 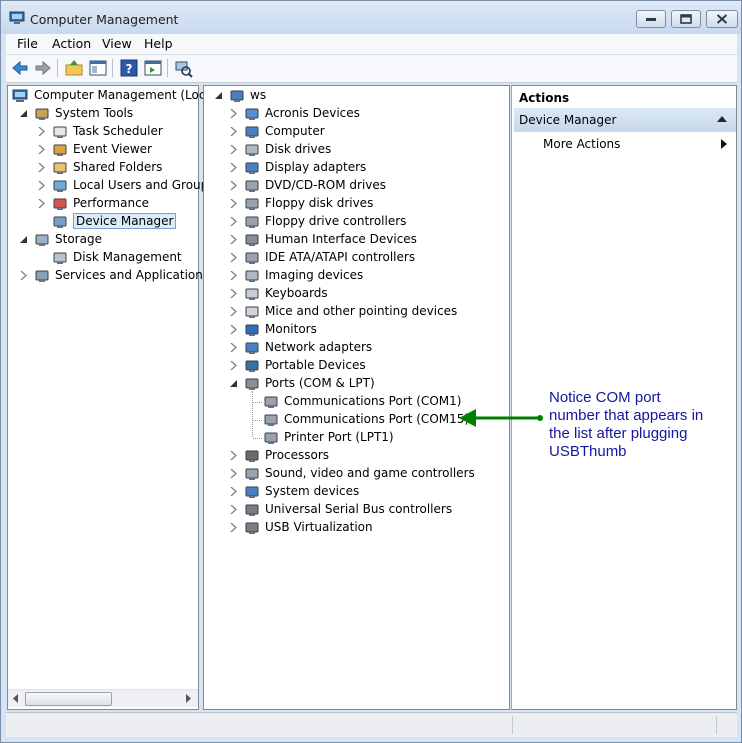 I want to click on tree-item-sound-video-and-game-controllers: Sound, video and game controllers, so click(x=356, y=474).